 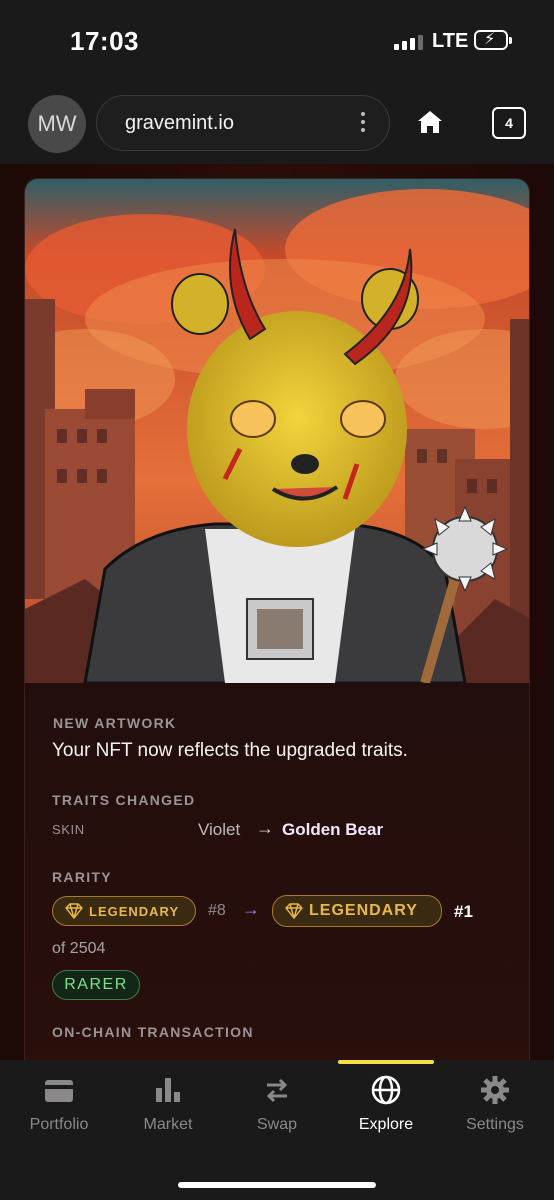 What do you see at coordinates (277, 1090) in the screenshot?
I see `swap-arrows-icon` at bounding box center [277, 1090].